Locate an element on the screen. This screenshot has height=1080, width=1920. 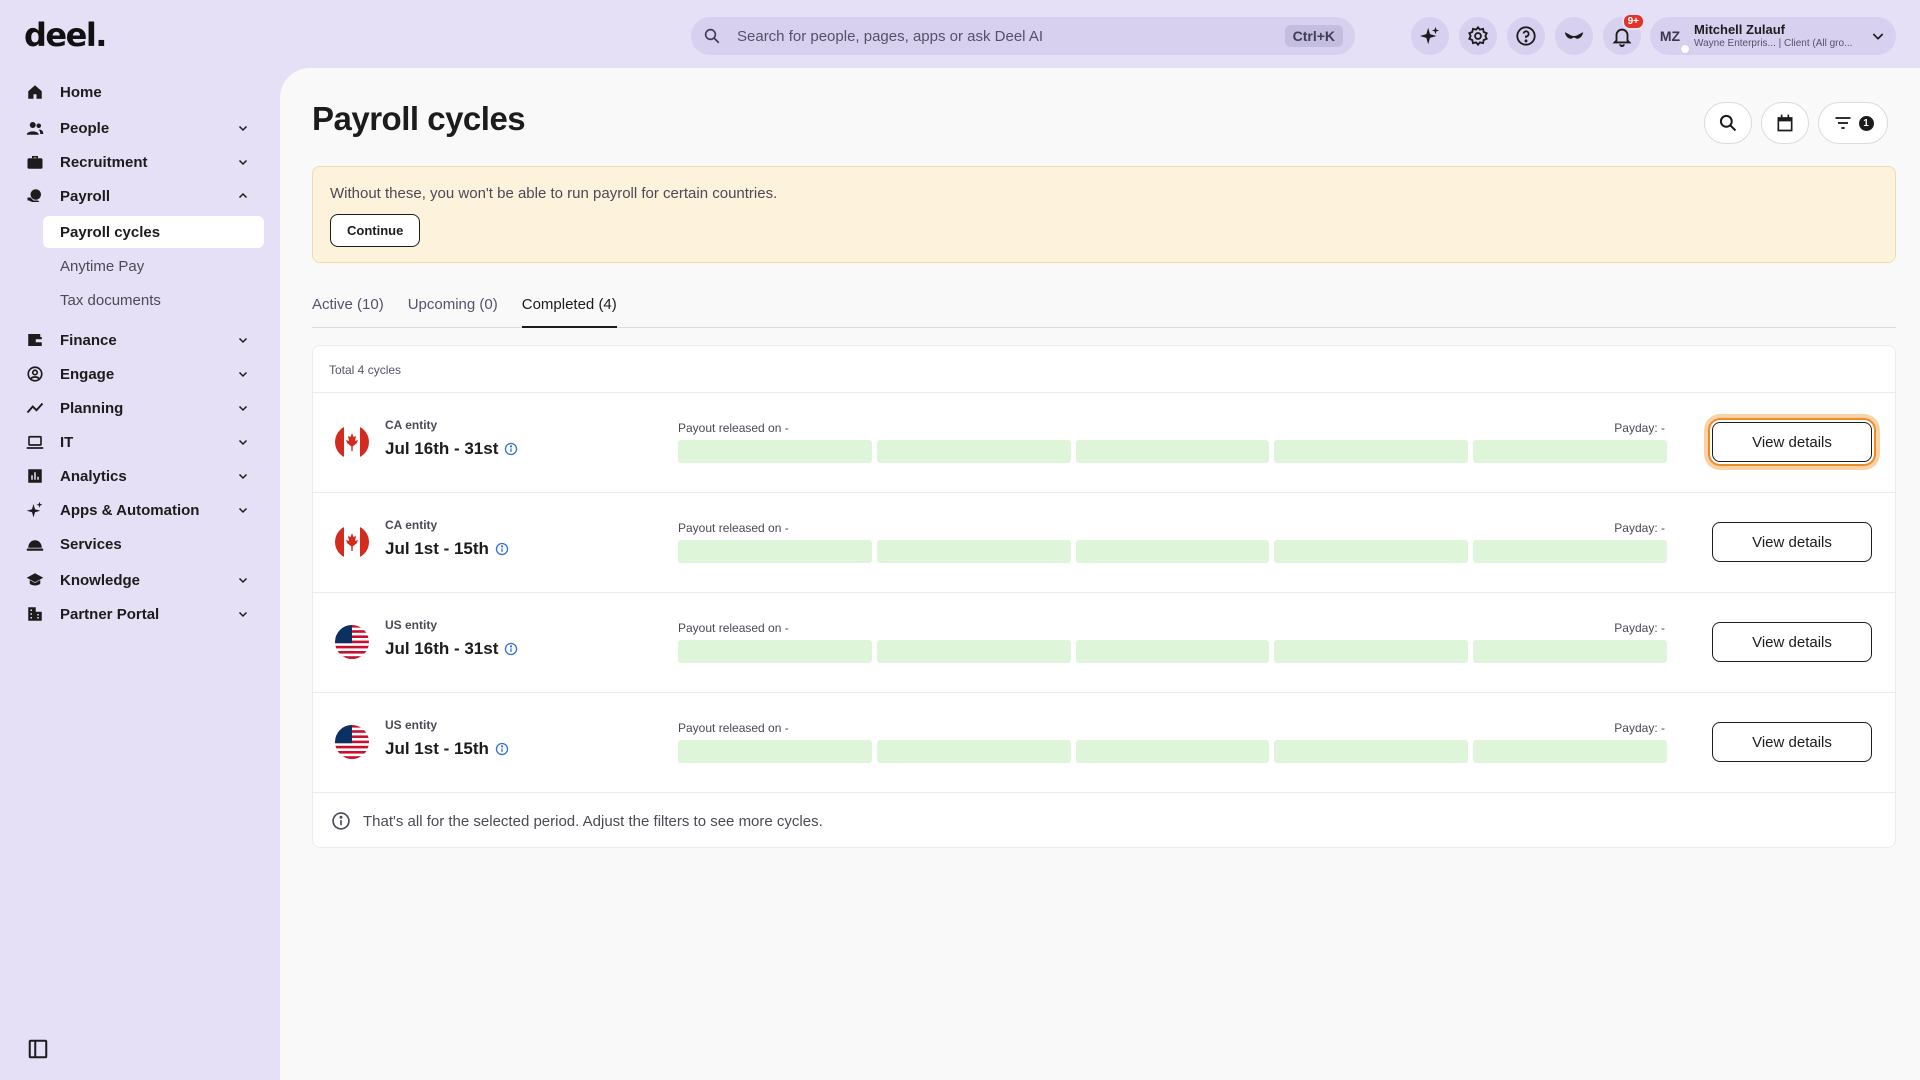
avatar: MZ is located at coordinates (1673, 38).